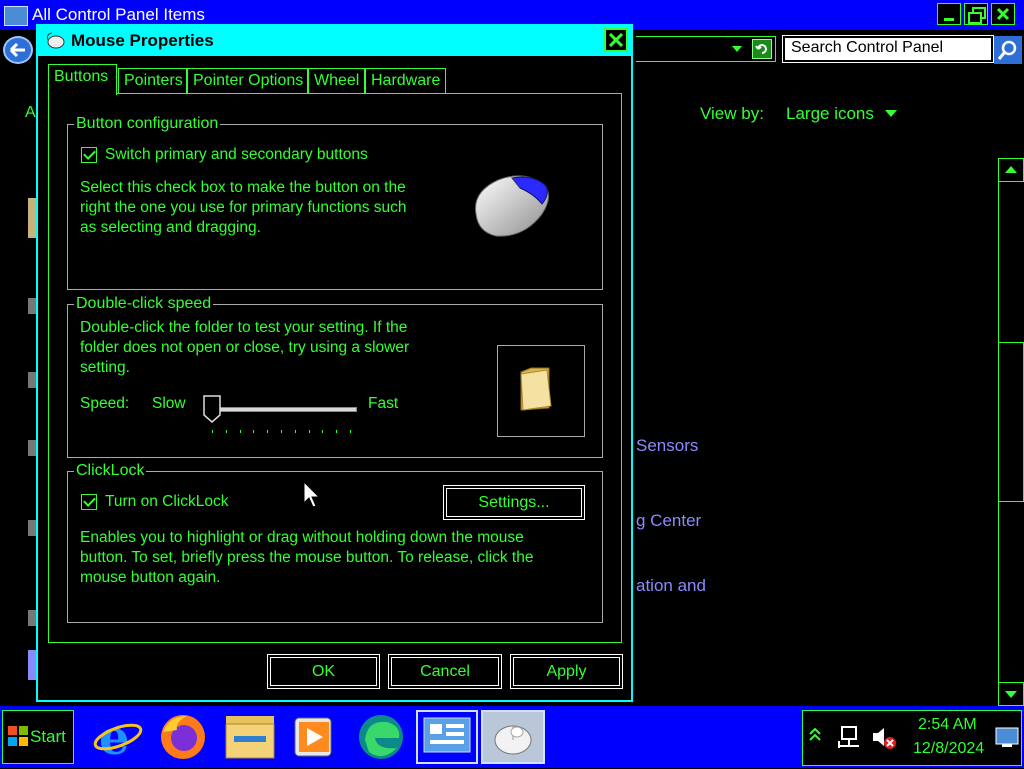  What do you see at coordinates (732, 113) in the screenshot?
I see `view-by-label: View by:` at bounding box center [732, 113].